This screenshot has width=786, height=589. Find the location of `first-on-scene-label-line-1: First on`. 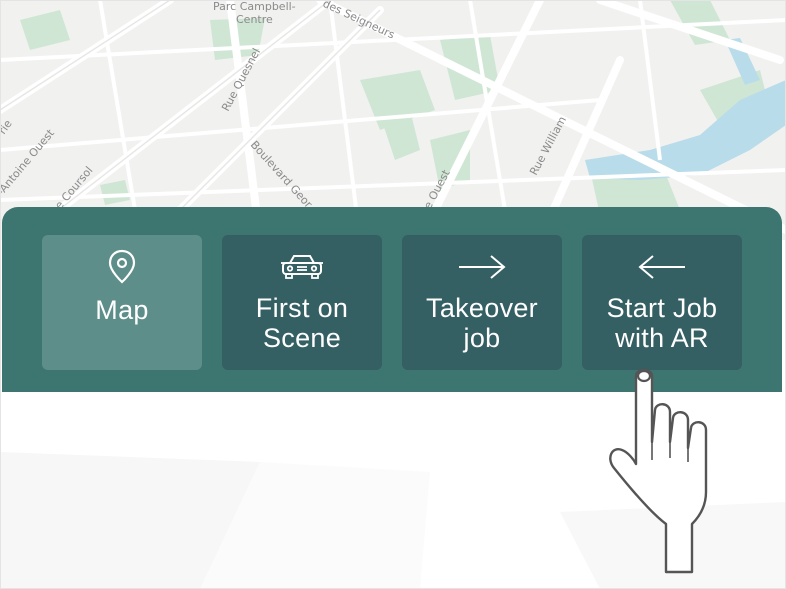

first-on-scene-label-line-1: First on is located at coordinates (302, 308).